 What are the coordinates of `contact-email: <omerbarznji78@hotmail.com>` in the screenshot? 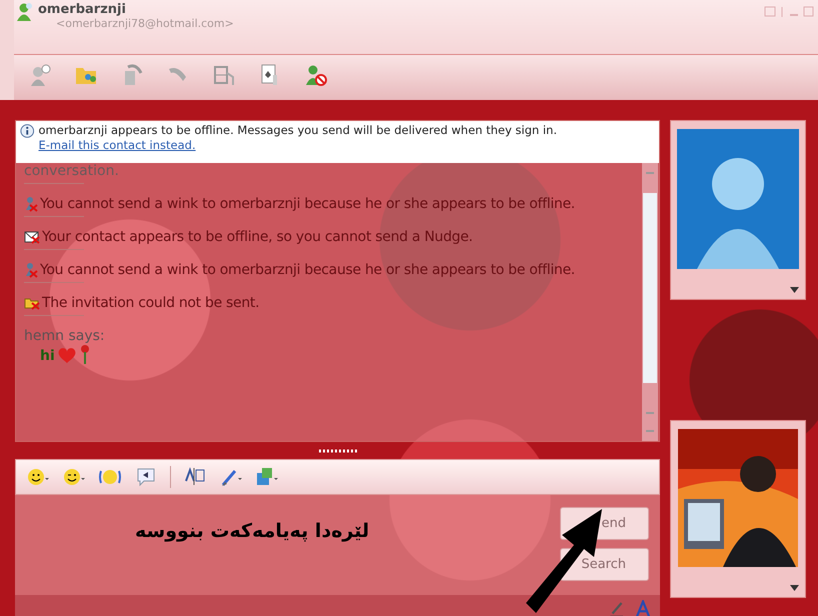 It's located at (145, 23).